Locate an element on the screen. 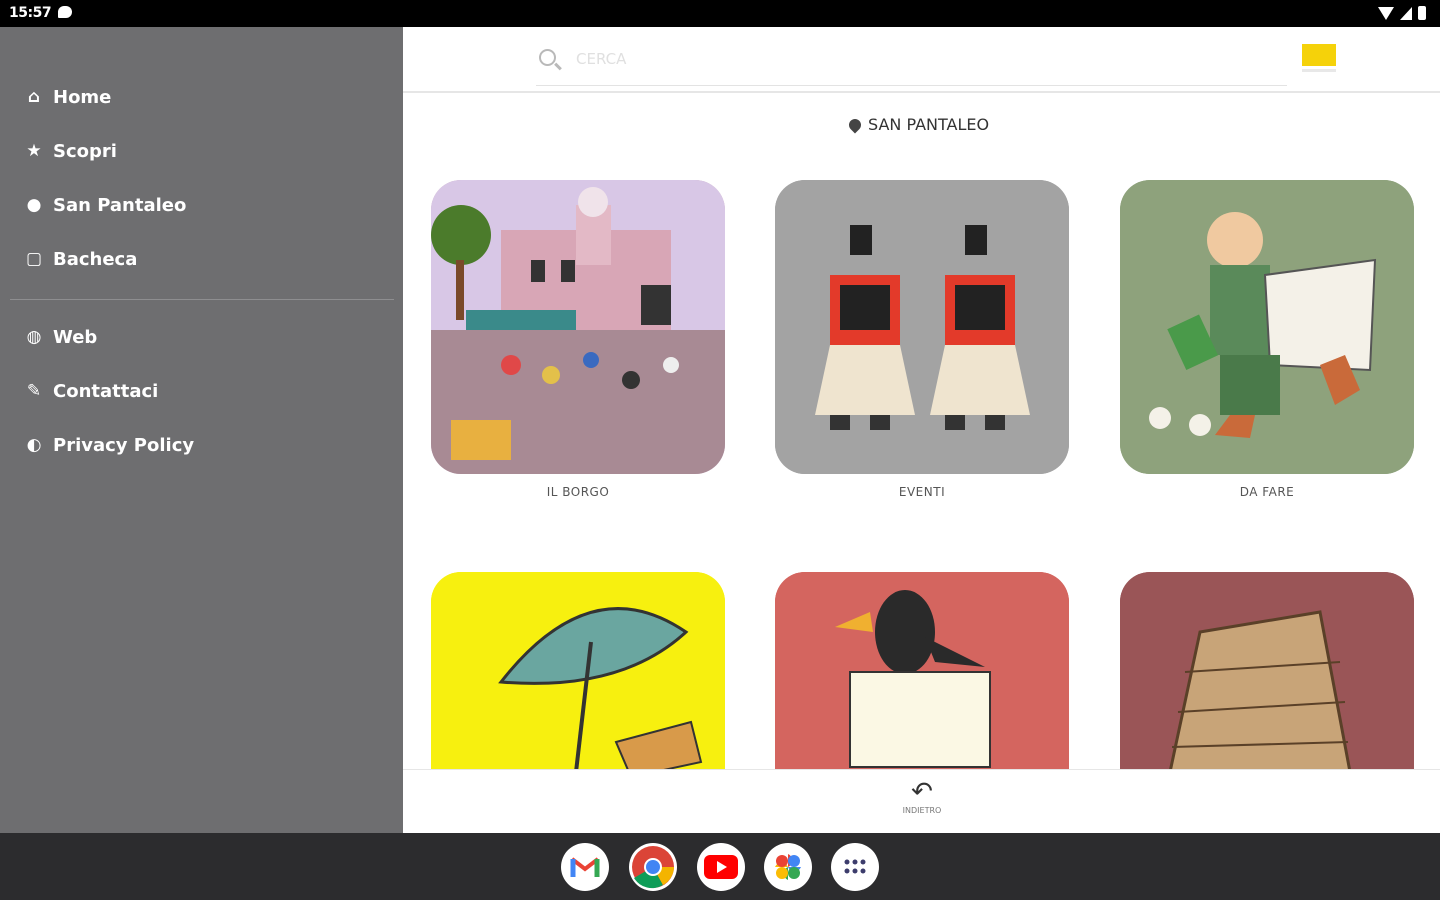  nav-item-san-pantaleo: ● San Pantaleo is located at coordinates (105, 205).